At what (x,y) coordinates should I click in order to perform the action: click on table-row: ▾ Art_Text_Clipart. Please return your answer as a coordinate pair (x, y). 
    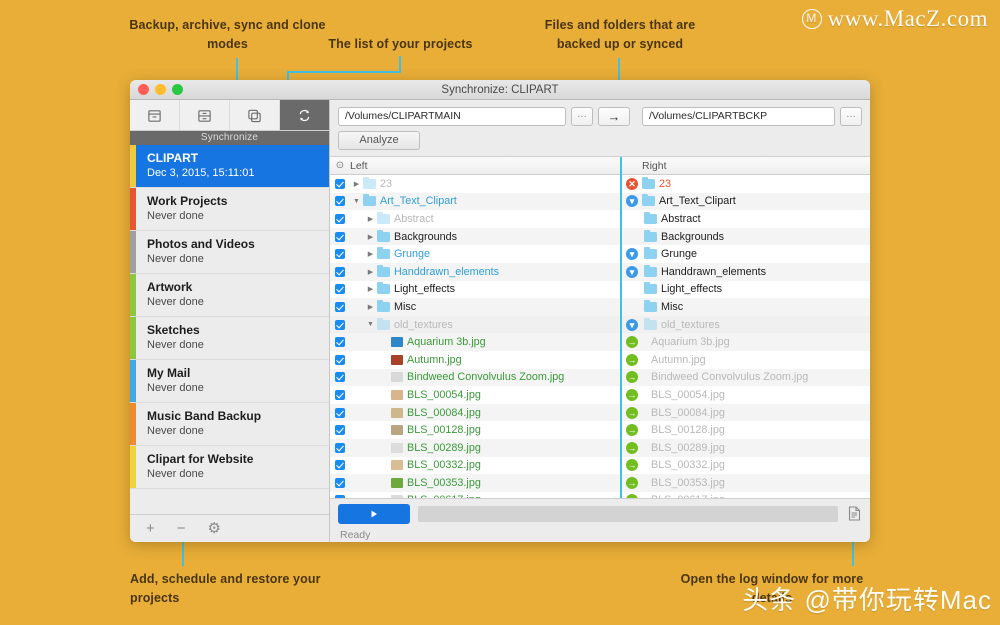
    Looking at the image, I should click on (746, 201).